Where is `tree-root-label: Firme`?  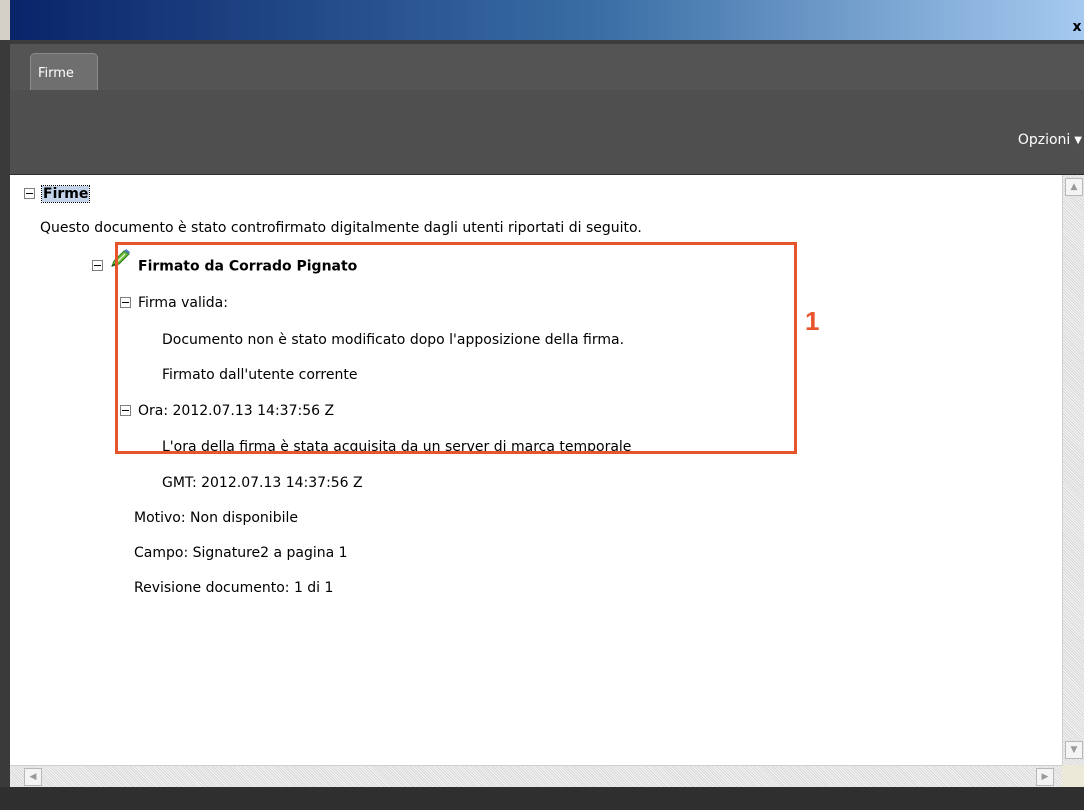
tree-root-label: Firme is located at coordinates (65, 194).